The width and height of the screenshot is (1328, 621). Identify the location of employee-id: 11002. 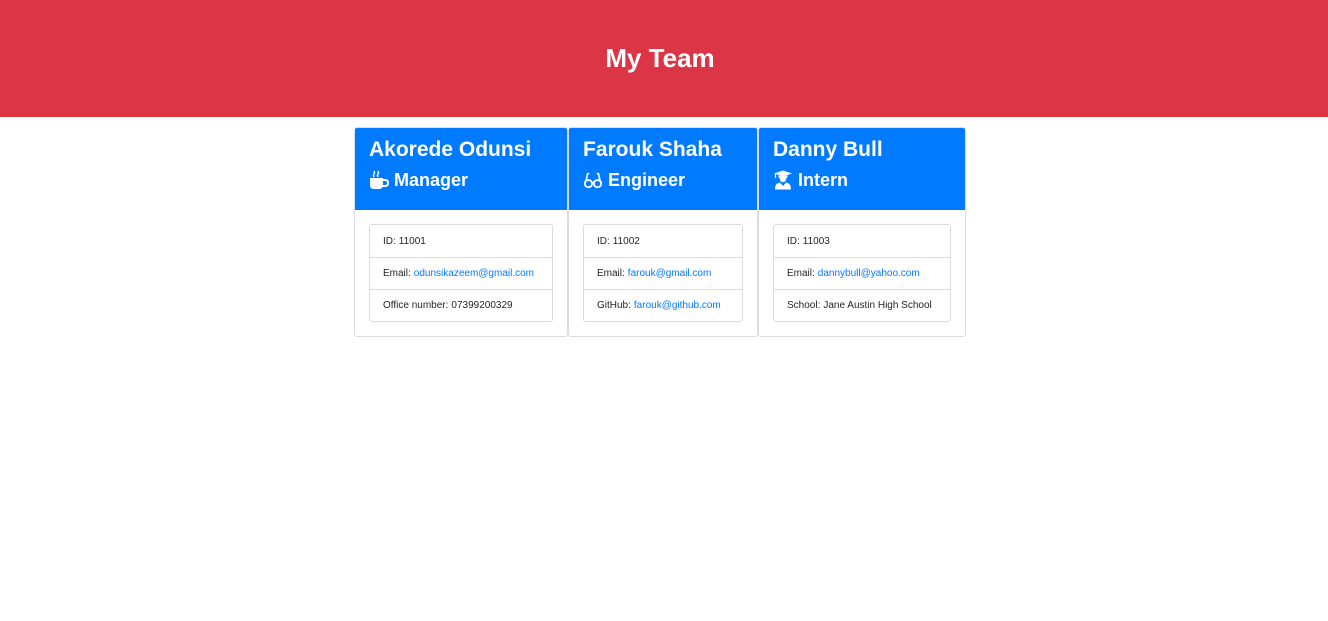
(626, 241).